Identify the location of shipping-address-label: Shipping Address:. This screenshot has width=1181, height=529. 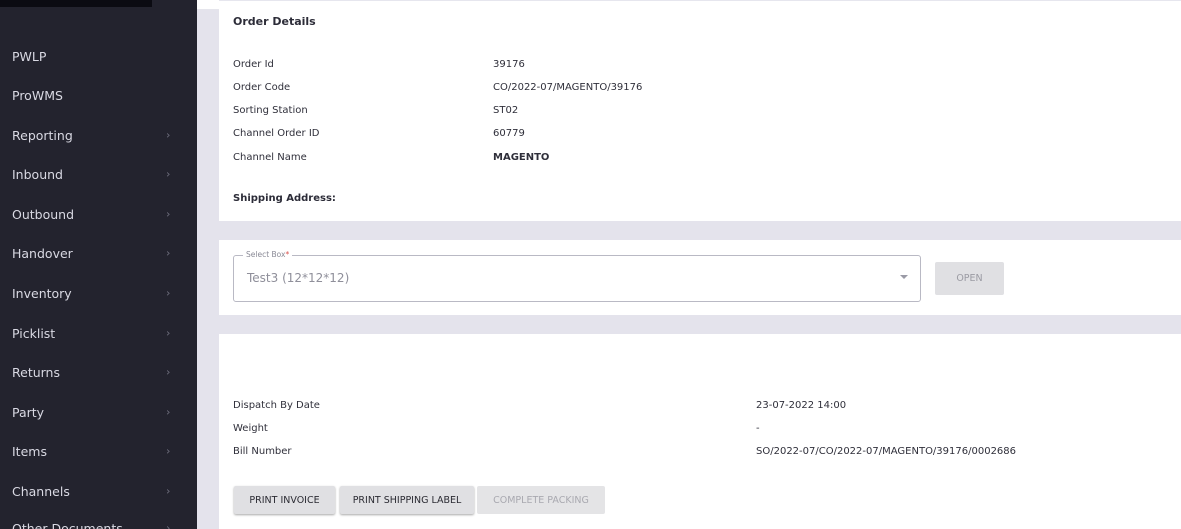
(284, 198).